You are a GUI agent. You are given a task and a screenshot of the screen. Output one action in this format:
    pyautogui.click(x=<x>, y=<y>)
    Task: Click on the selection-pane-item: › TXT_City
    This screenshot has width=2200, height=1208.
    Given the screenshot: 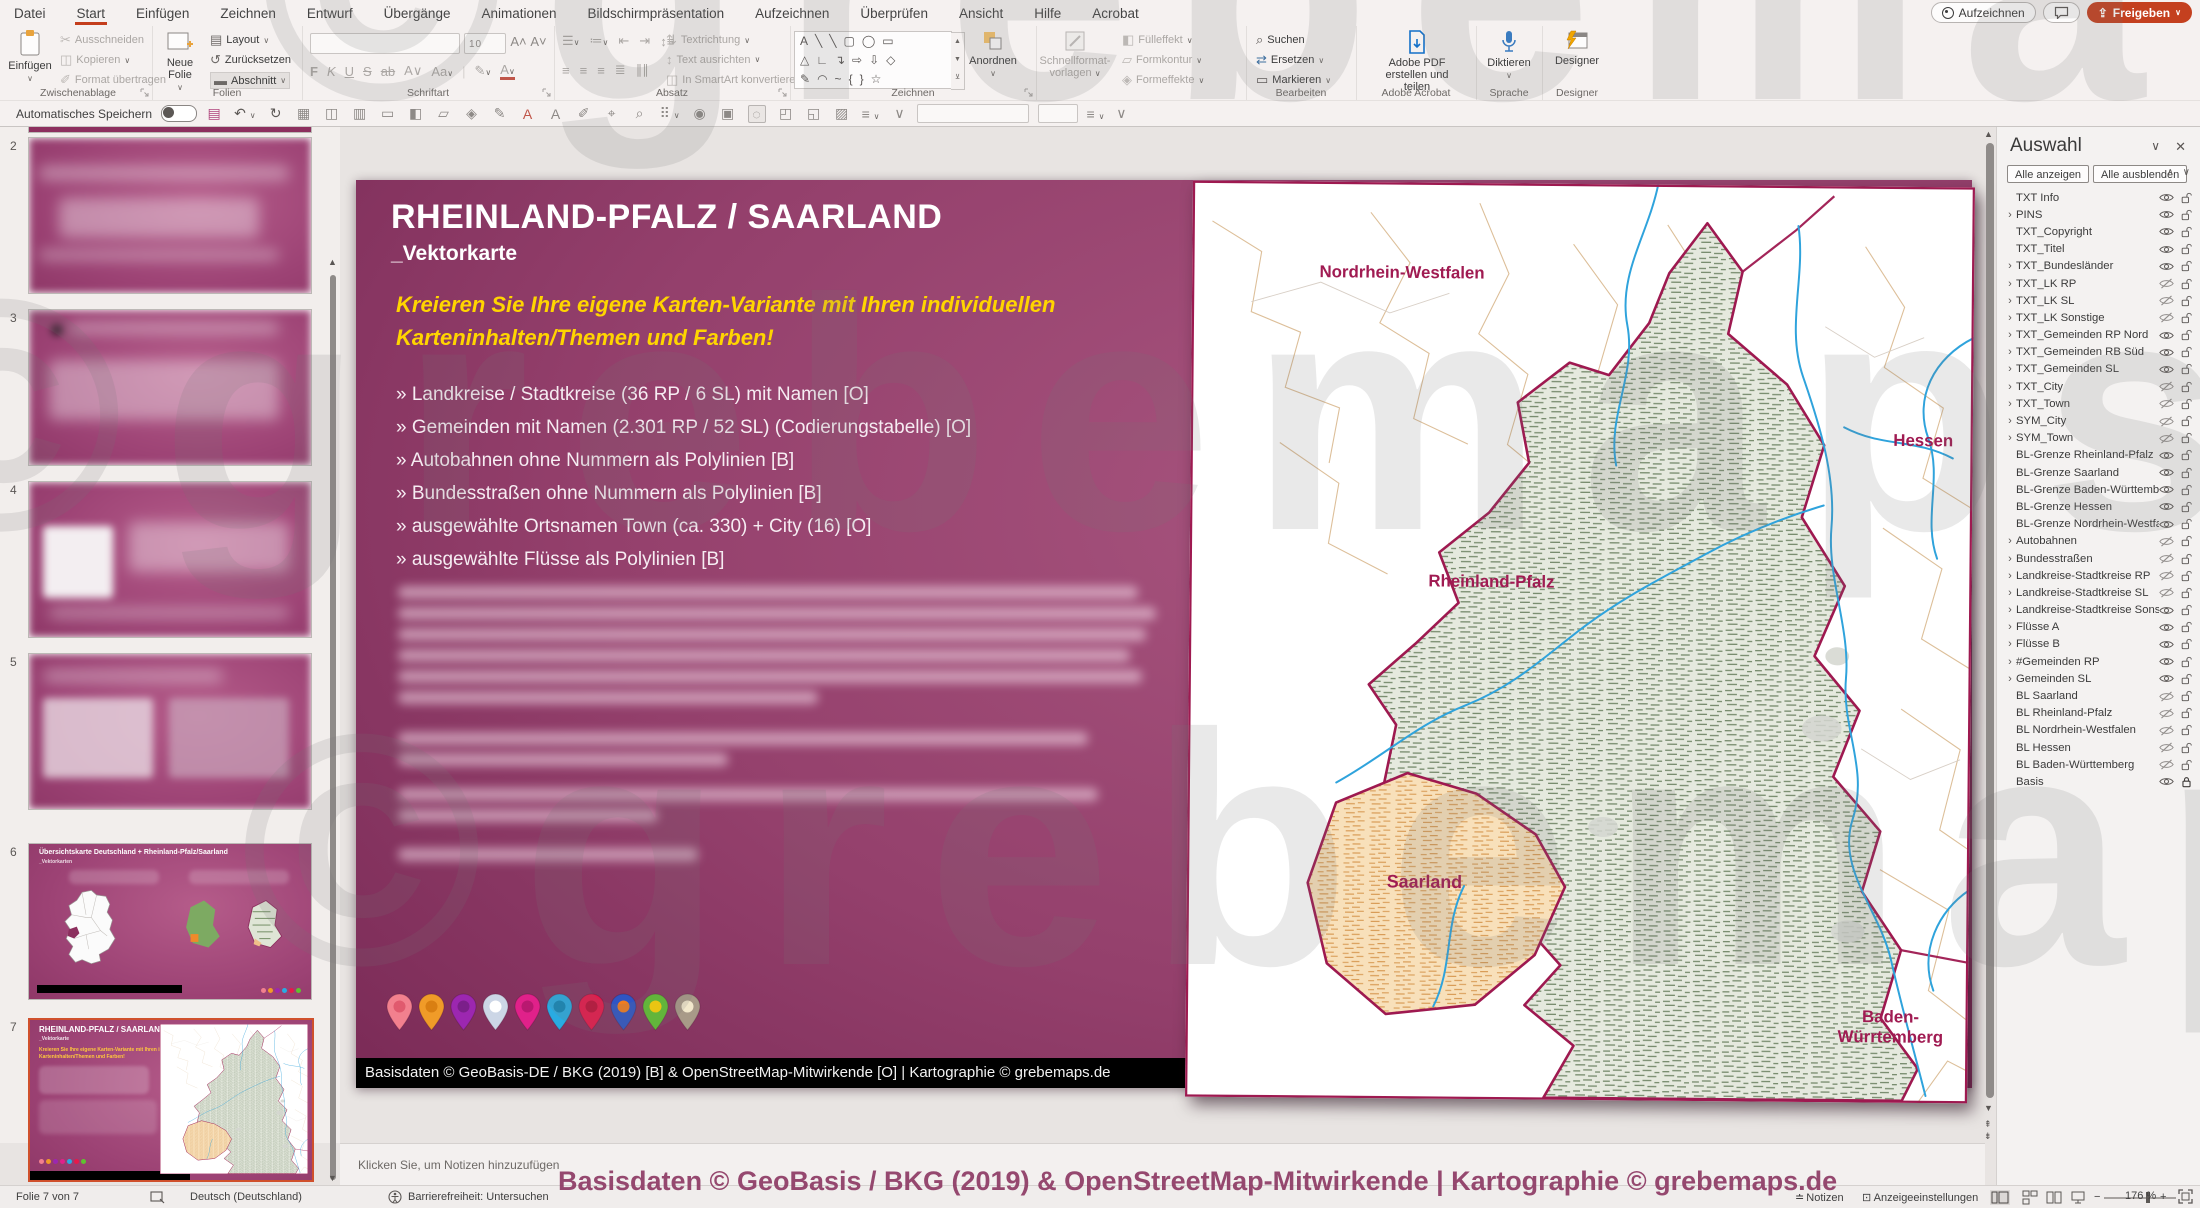 What is the action you would take?
    pyautogui.click(x=2098, y=386)
    